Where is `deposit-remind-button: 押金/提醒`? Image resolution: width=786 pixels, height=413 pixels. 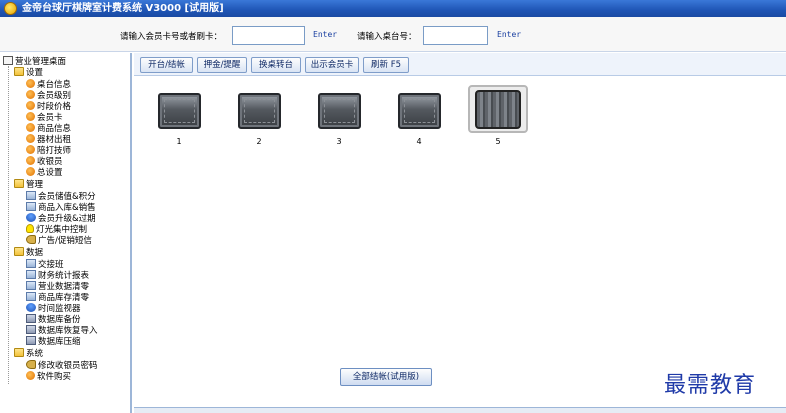 deposit-remind-button: 押金/提醒 is located at coordinates (222, 65).